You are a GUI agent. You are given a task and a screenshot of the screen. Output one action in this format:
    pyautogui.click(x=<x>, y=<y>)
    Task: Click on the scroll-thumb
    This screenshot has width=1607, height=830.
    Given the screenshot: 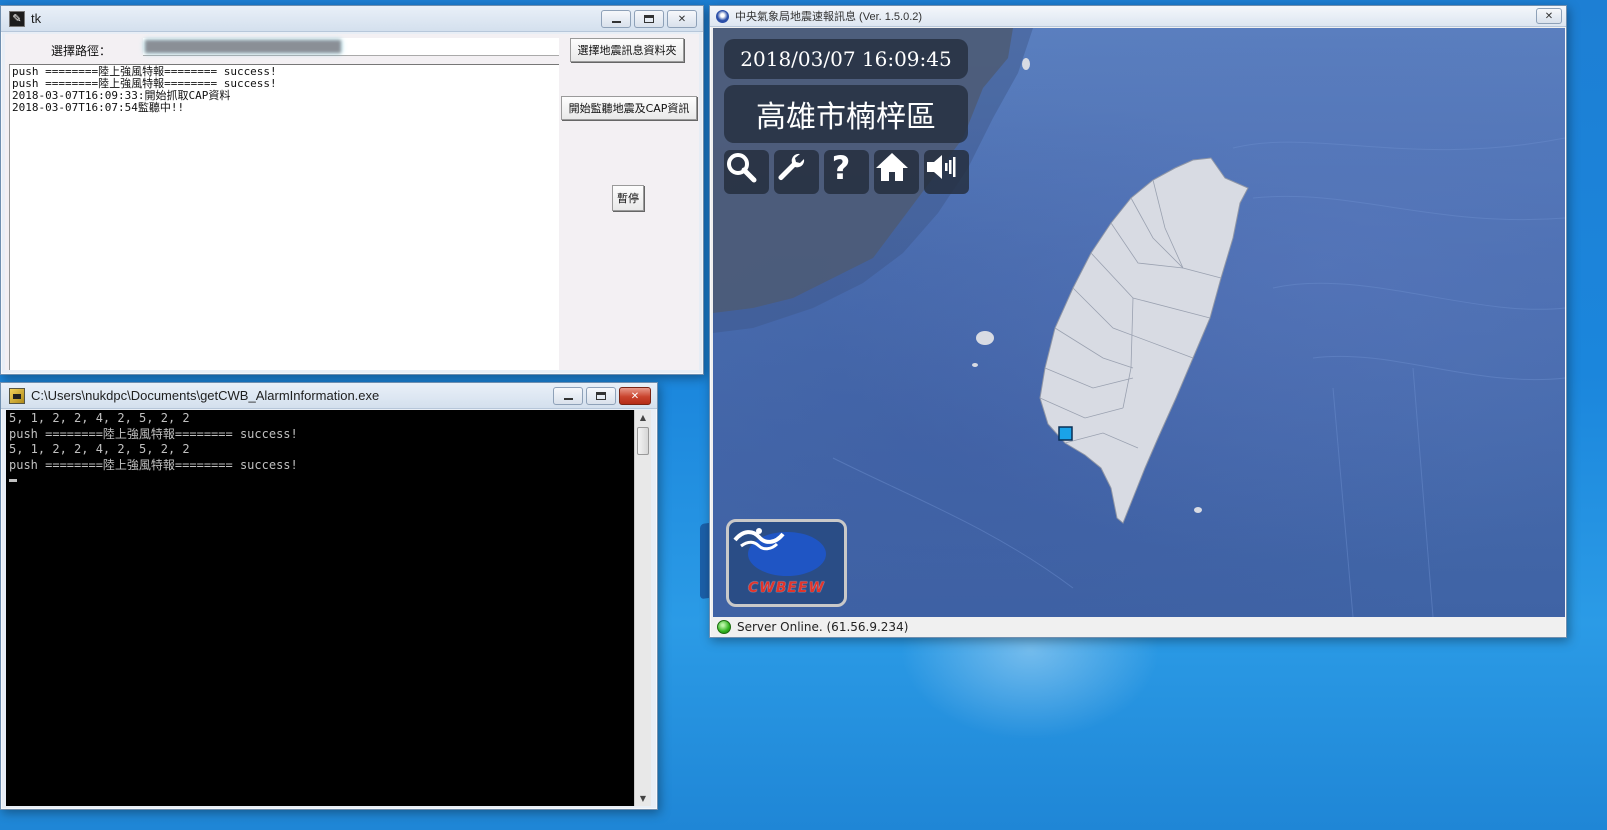 What is the action you would take?
    pyautogui.click(x=643, y=441)
    